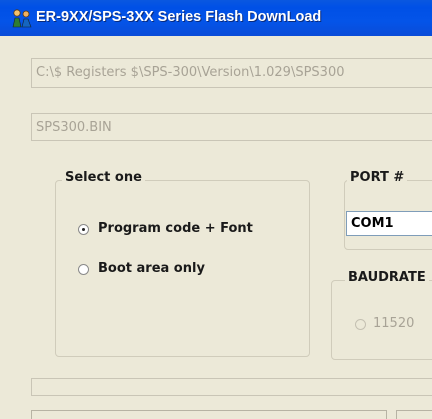 This screenshot has height=419, width=432. I want to click on program-code-font-label: Program code + Font, so click(175, 228).